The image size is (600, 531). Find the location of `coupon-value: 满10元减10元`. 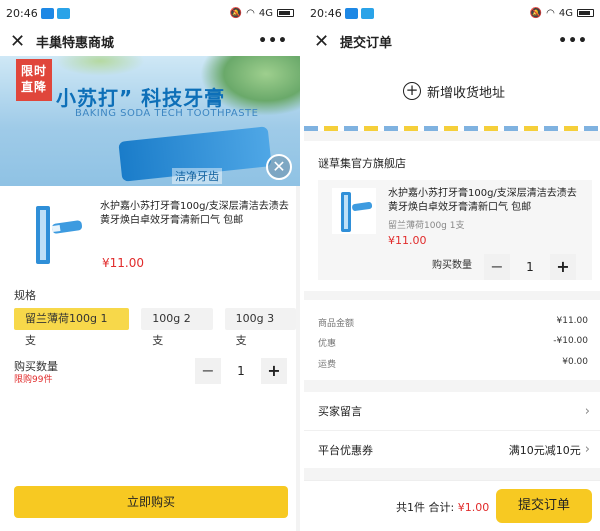

coupon-value: 满10元减10元 is located at coordinates (544, 450).